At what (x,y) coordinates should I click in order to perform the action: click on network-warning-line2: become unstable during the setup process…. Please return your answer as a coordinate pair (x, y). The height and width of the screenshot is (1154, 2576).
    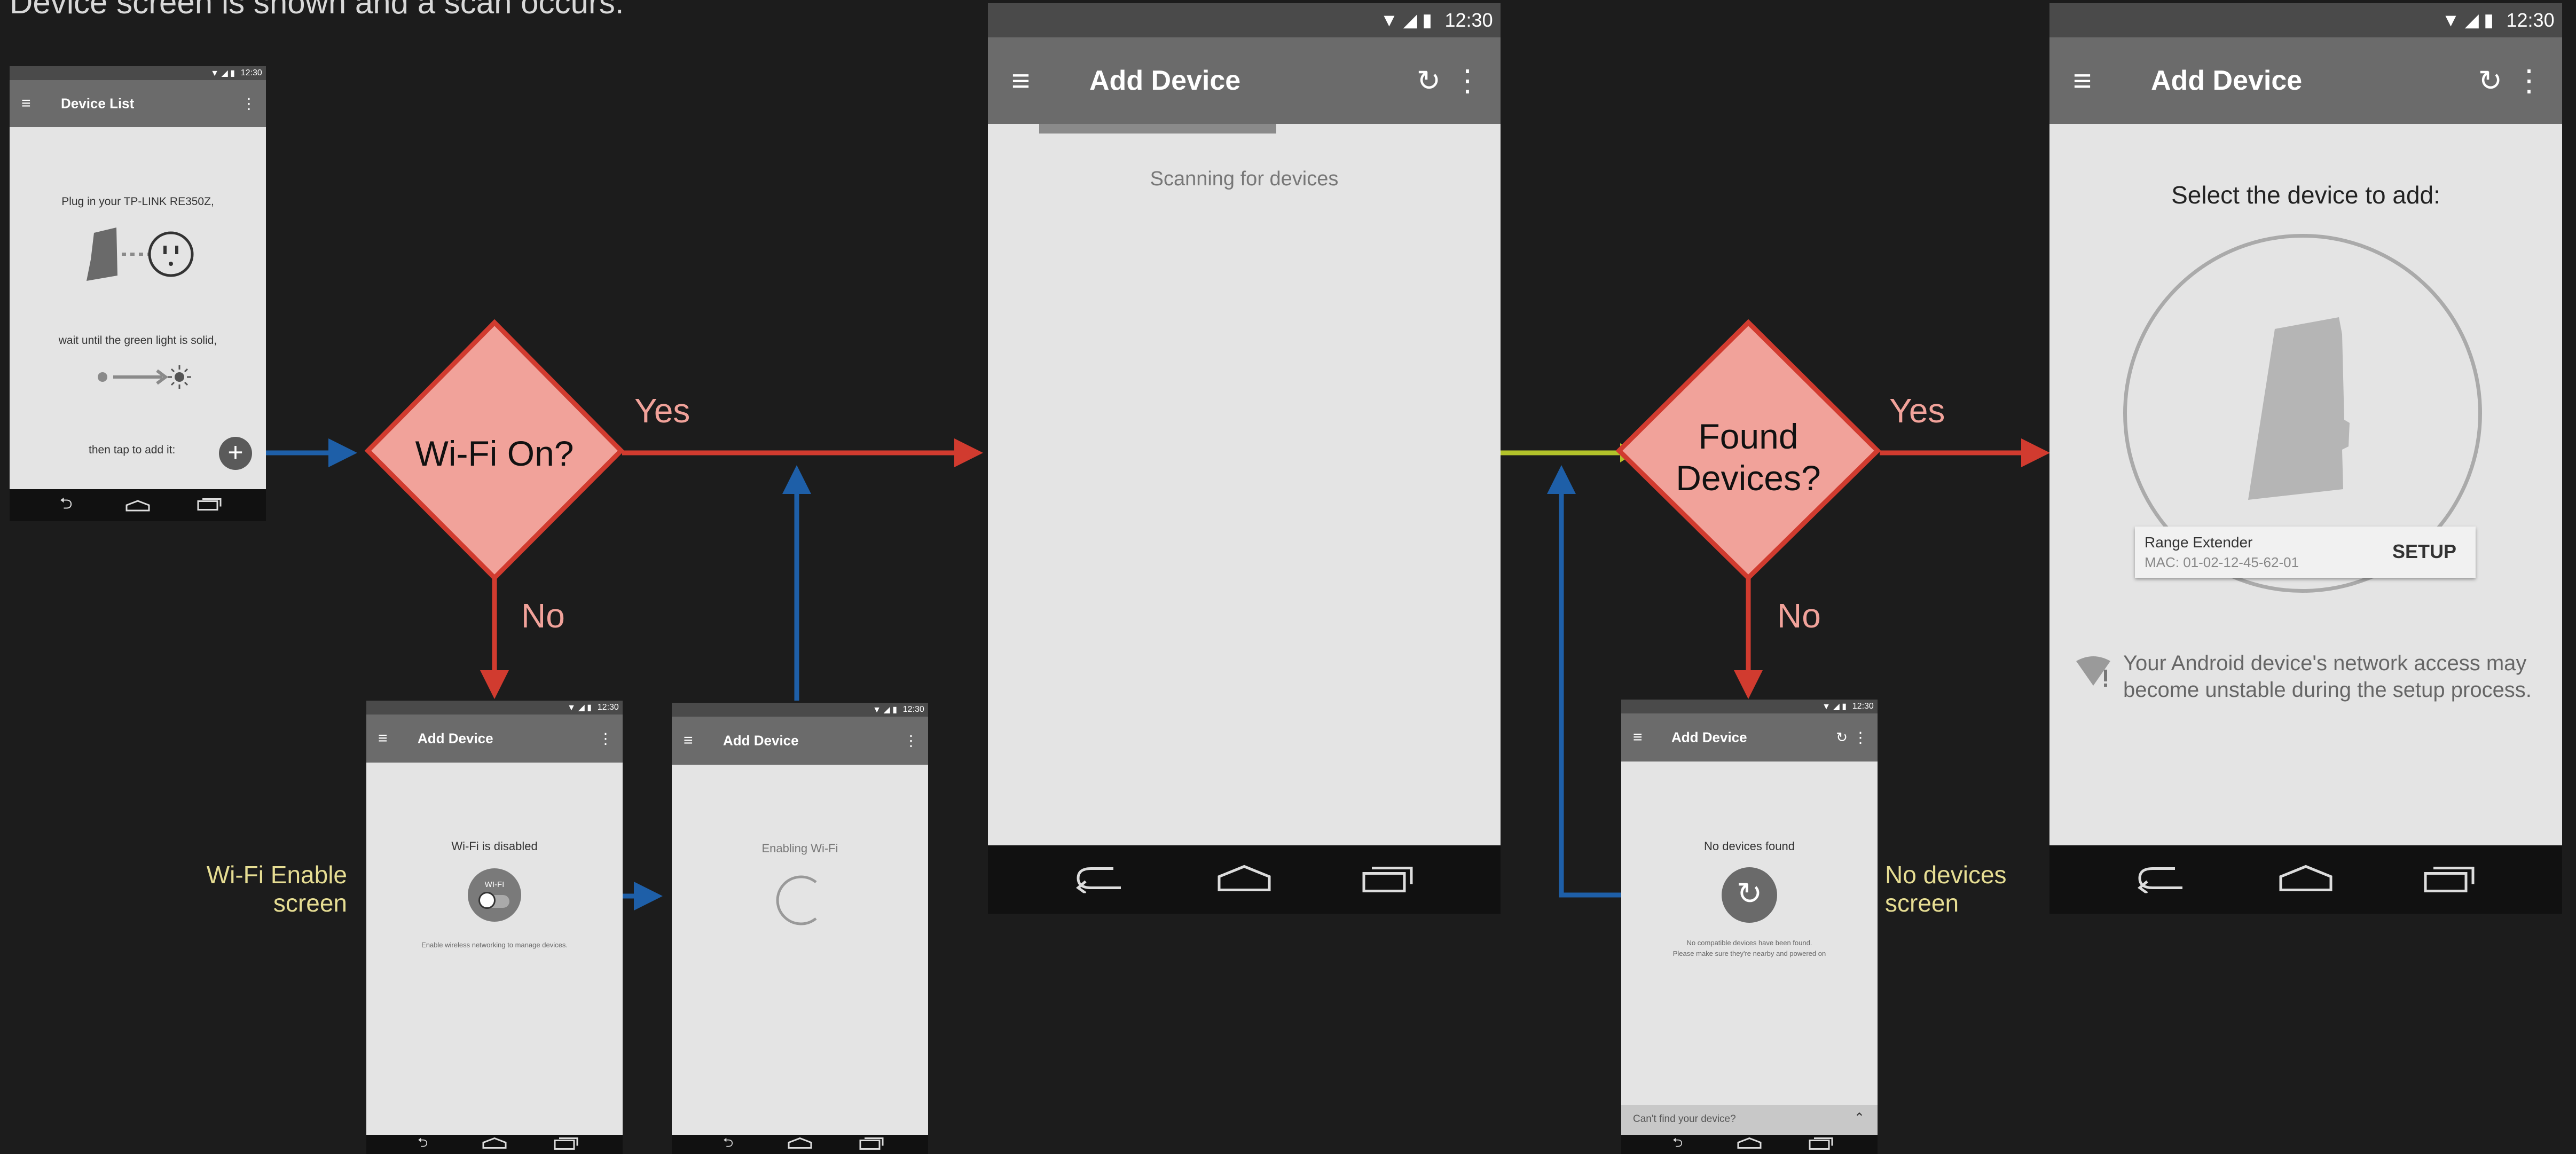
    Looking at the image, I should click on (2327, 690).